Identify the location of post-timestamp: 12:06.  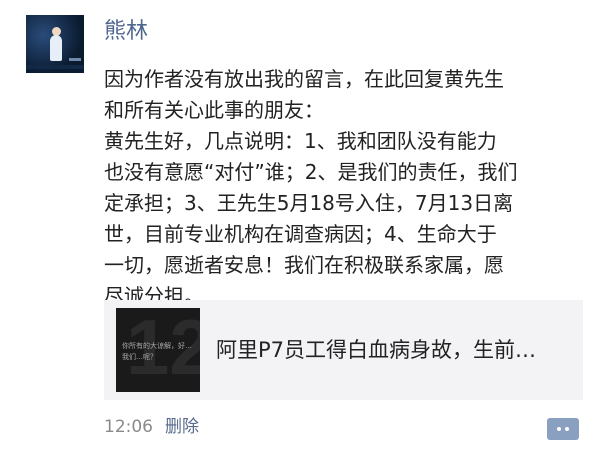
(128, 427).